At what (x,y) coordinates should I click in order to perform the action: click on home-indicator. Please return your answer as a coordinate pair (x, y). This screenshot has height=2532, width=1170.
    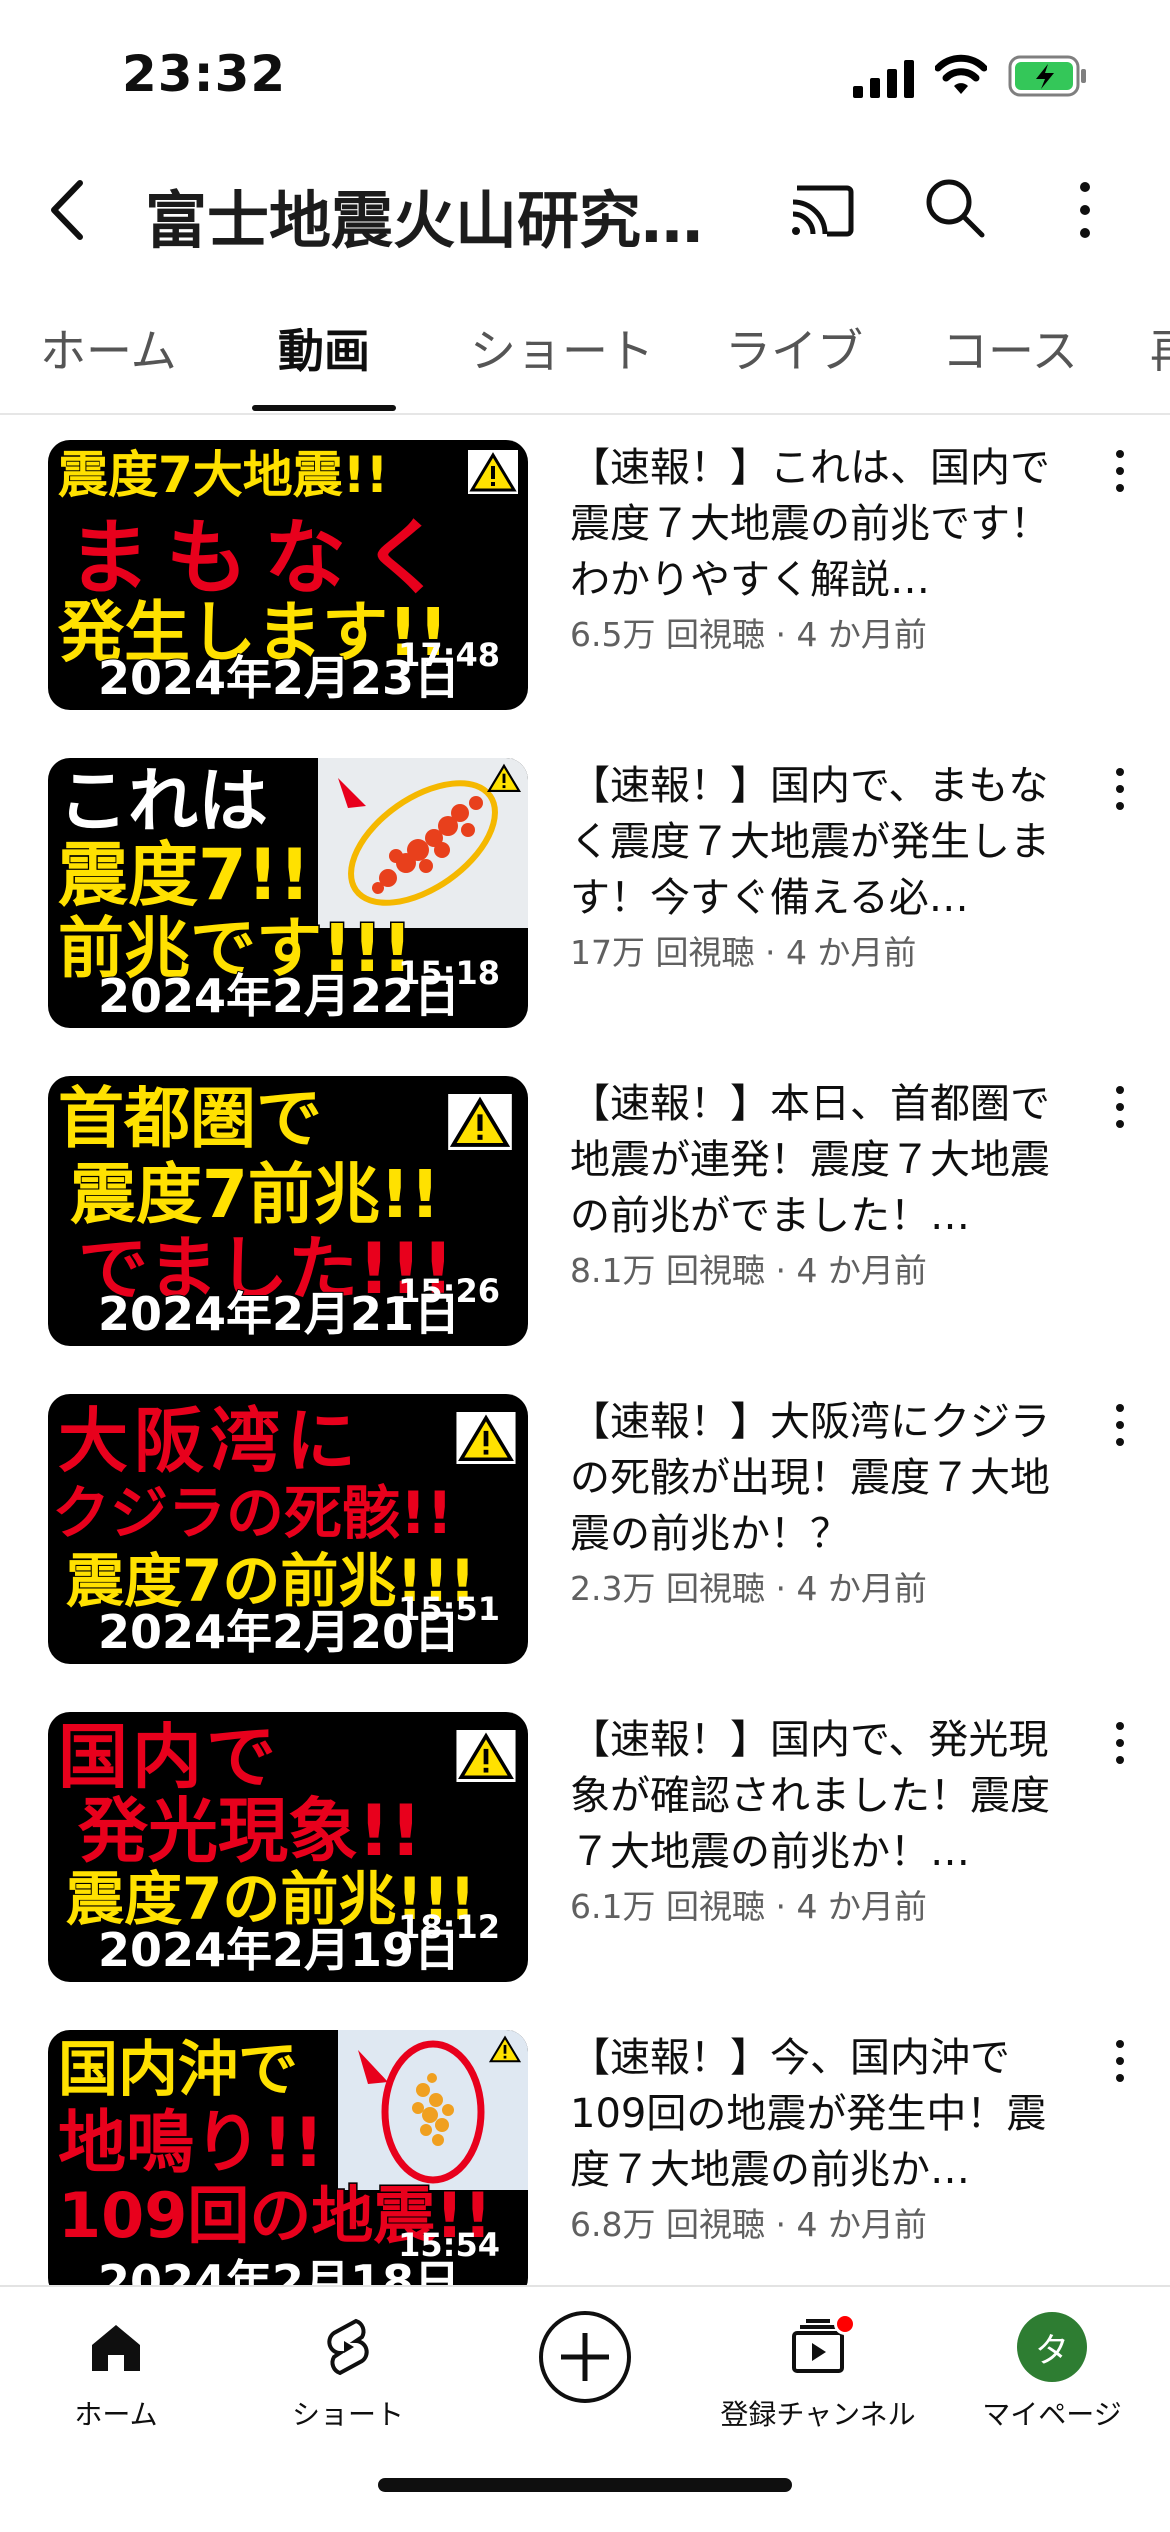
    Looking at the image, I should click on (585, 2485).